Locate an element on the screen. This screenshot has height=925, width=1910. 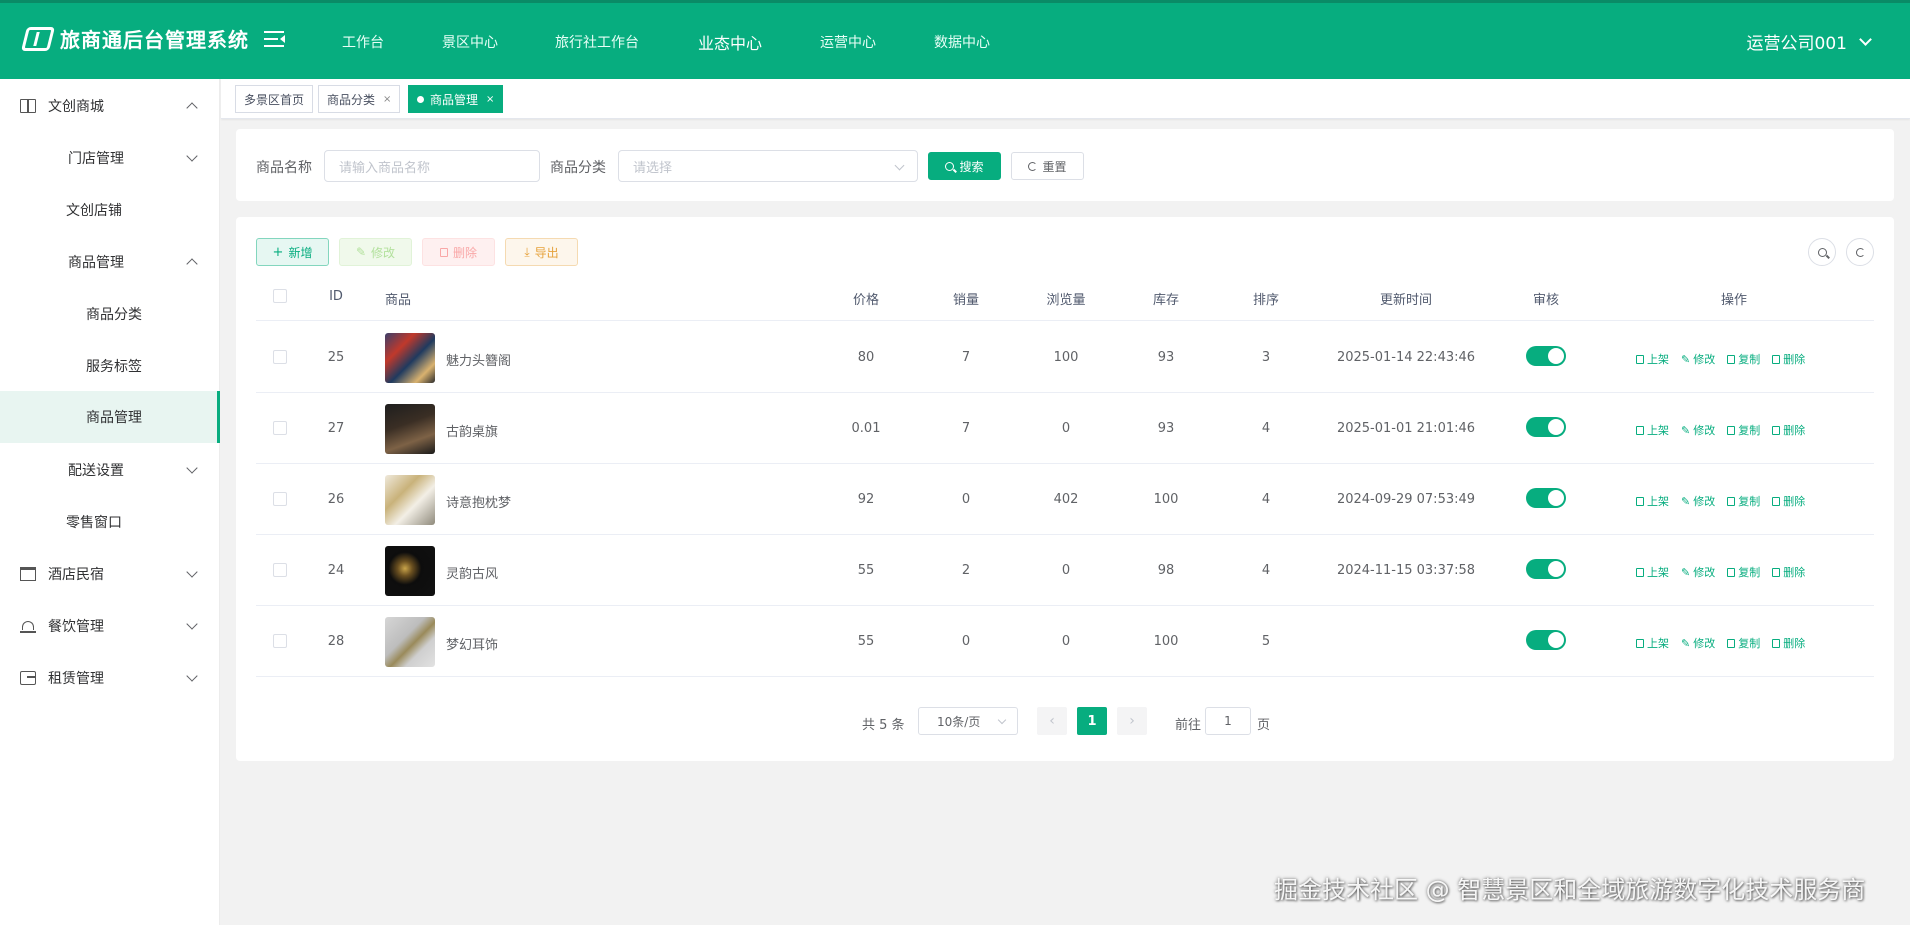
sidebar-item-store-management: 门店管理 is located at coordinates (110, 158).